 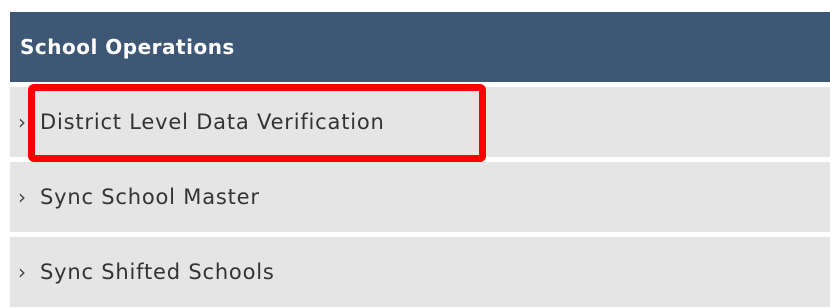 What do you see at coordinates (150, 197) in the screenshot?
I see `menu-item-label: Sync School Master` at bounding box center [150, 197].